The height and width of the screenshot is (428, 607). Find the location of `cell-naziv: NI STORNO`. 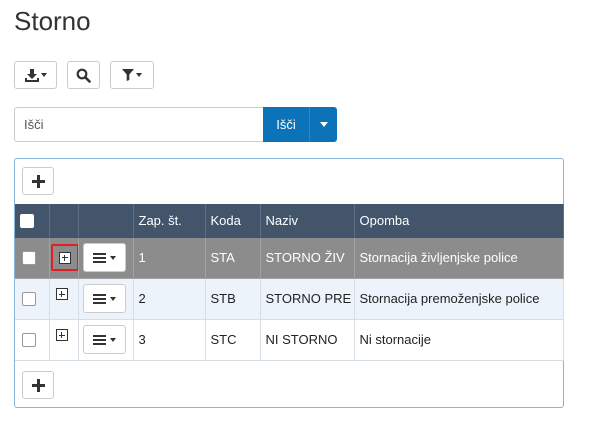

cell-naziv: NI STORNO is located at coordinates (307, 340).